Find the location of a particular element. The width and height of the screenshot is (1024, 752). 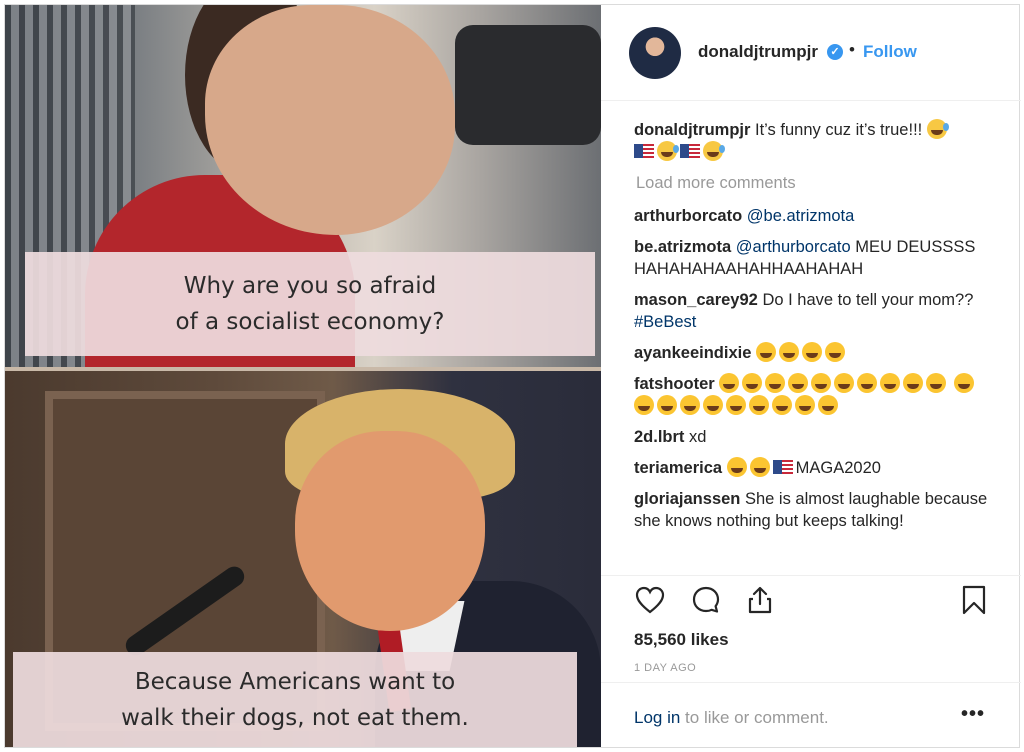

load-more-comments-button: Load more comments is located at coordinates (812, 183).